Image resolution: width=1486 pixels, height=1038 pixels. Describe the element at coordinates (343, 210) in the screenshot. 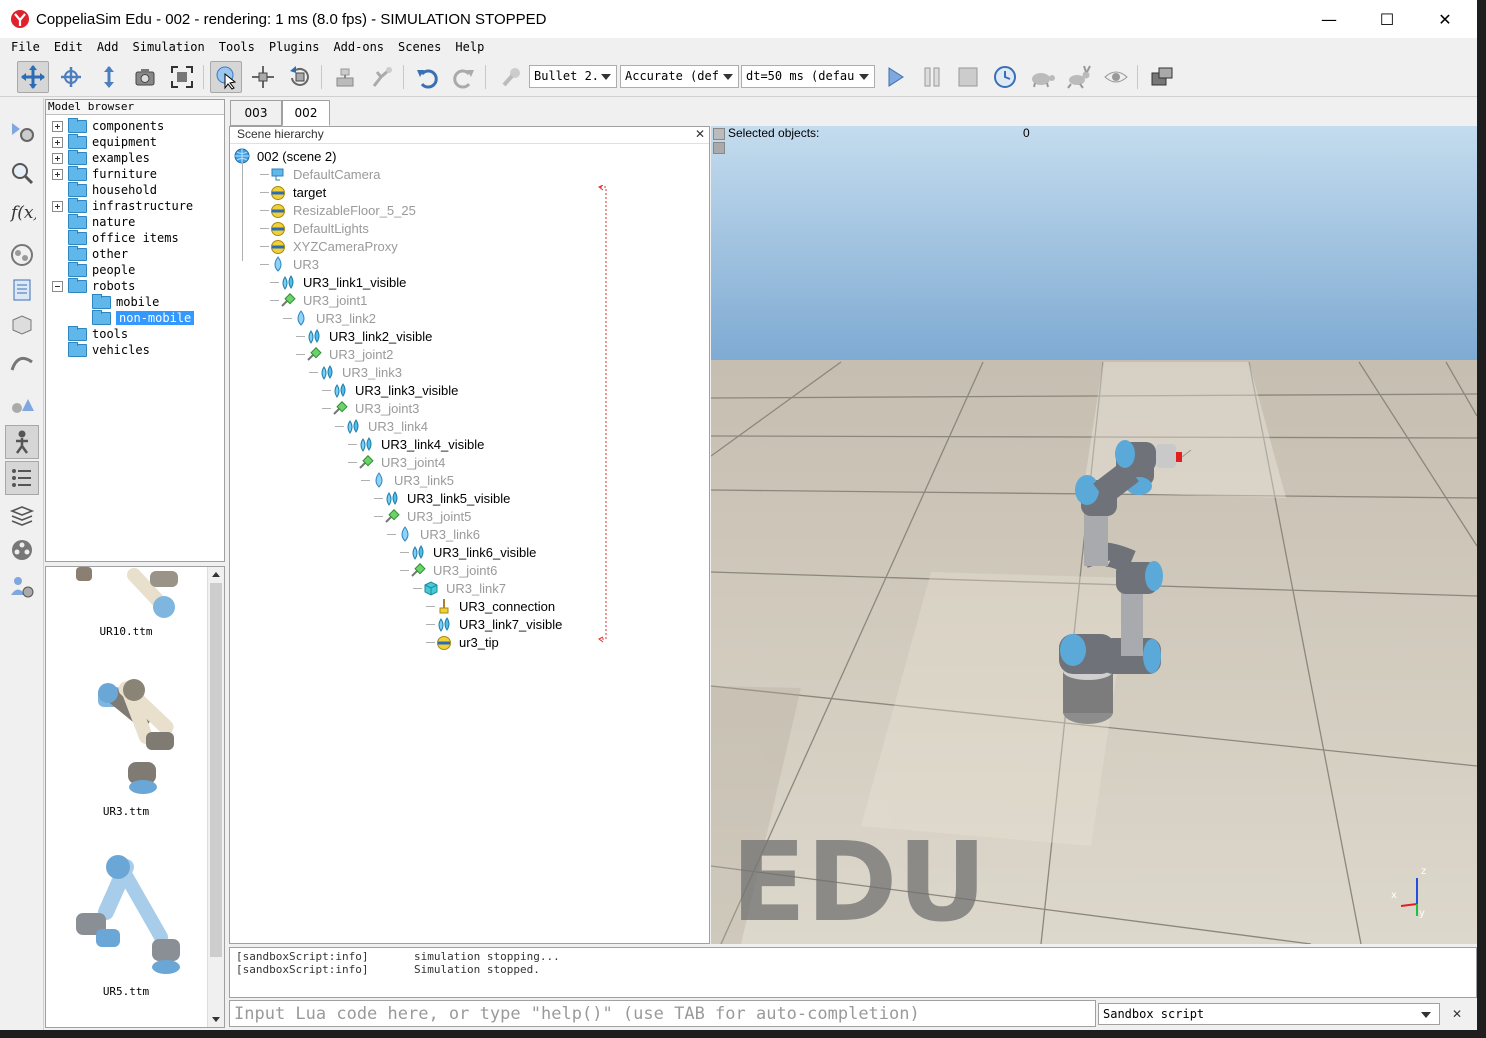

I see `hierarchy-item: ResizableFloor_5_25` at that location.